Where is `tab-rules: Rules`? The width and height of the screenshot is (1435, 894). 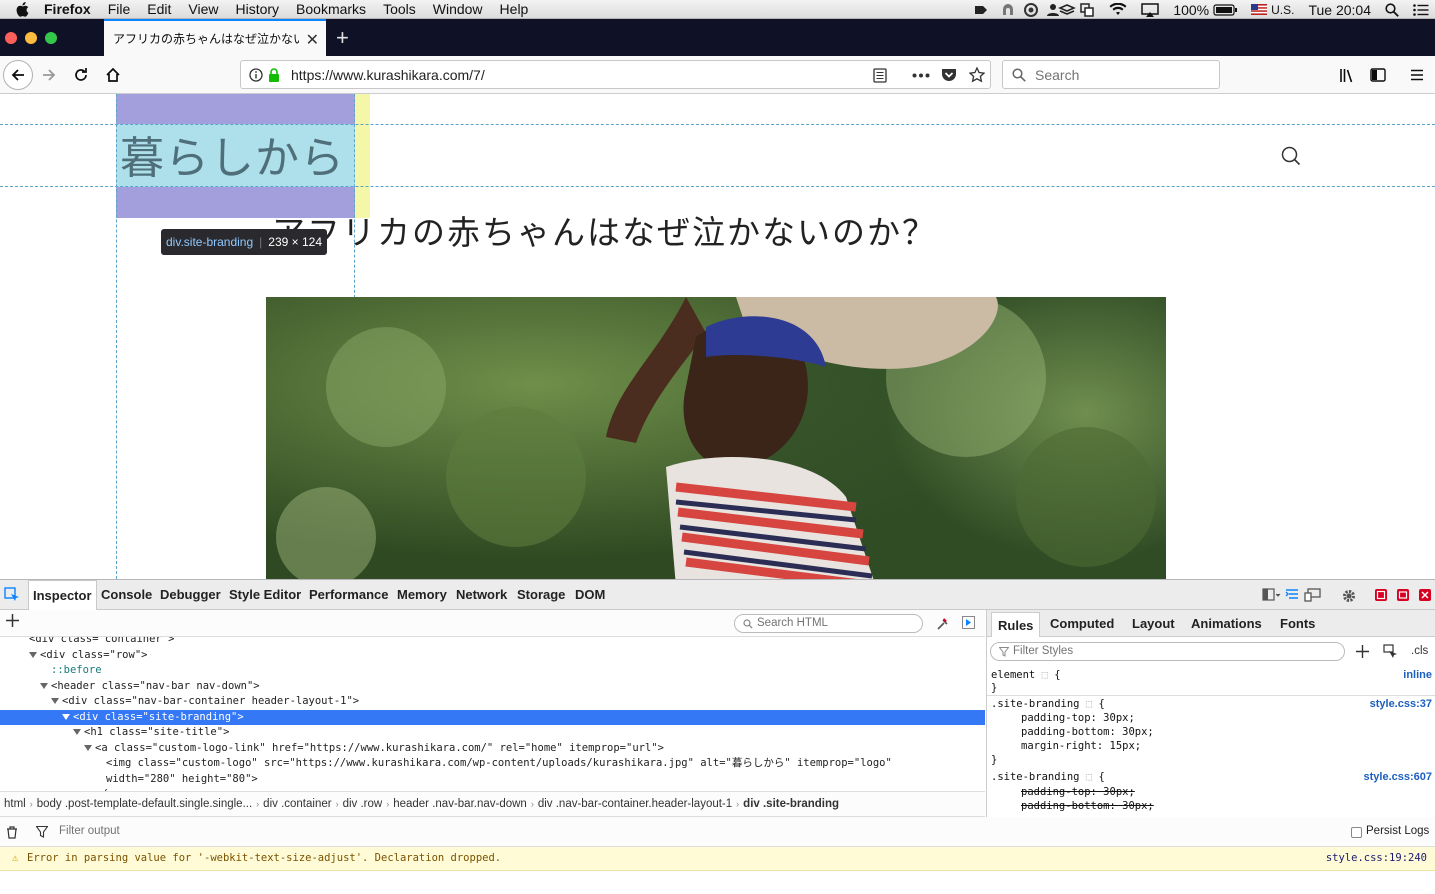 tab-rules: Rules is located at coordinates (1016, 624).